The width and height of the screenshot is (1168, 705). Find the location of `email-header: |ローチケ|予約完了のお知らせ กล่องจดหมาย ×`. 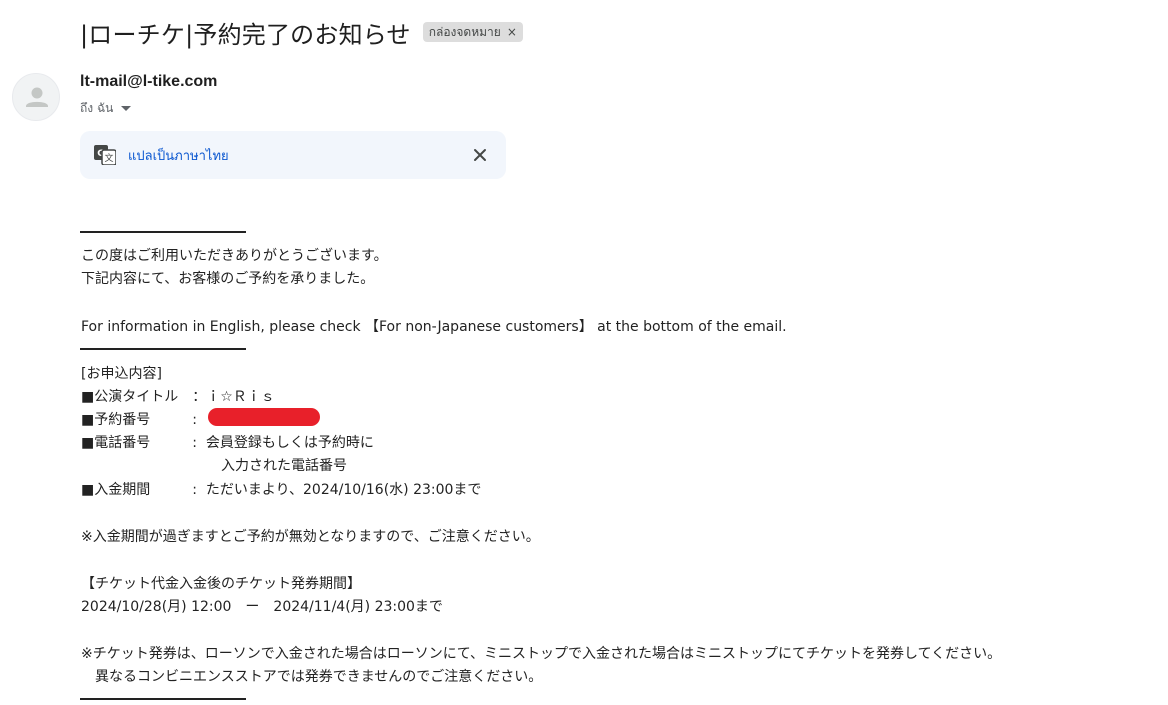

email-header: |ローチケ|予約完了のお知らせ กล่องจดหมาย × is located at coordinates (301, 32).